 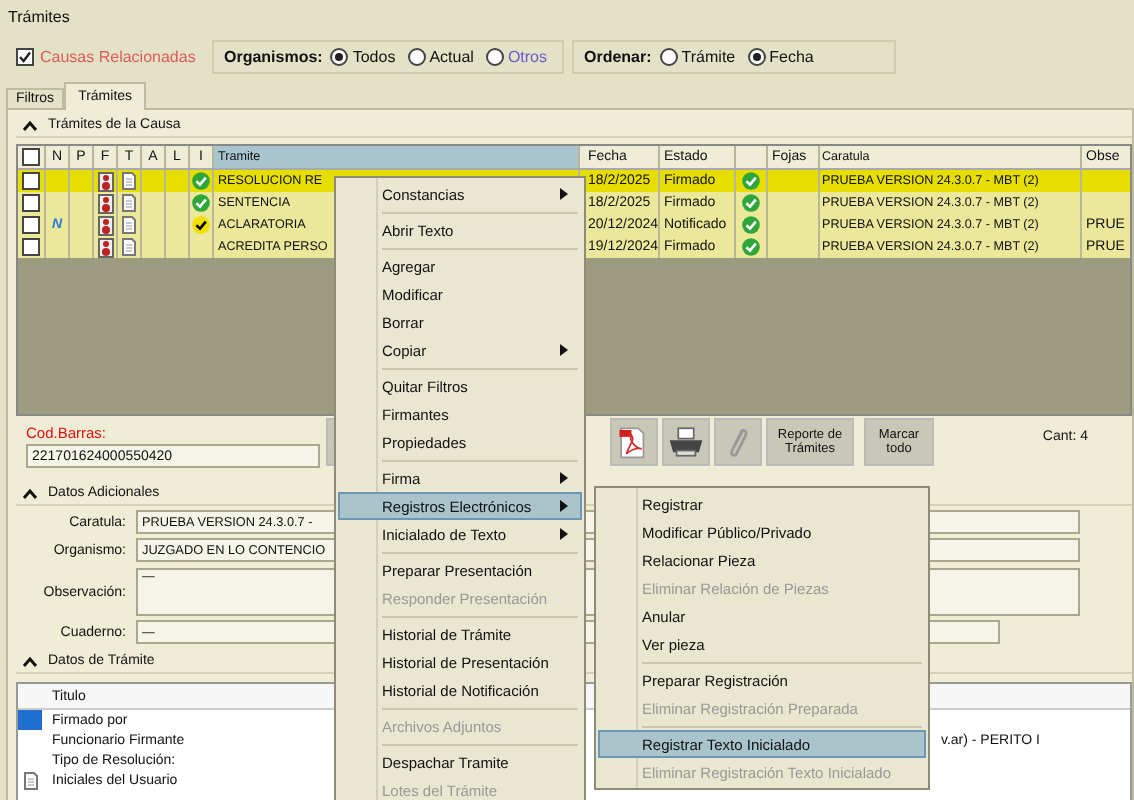 I want to click on radio-label: Actual, so click(x=451, y=56).